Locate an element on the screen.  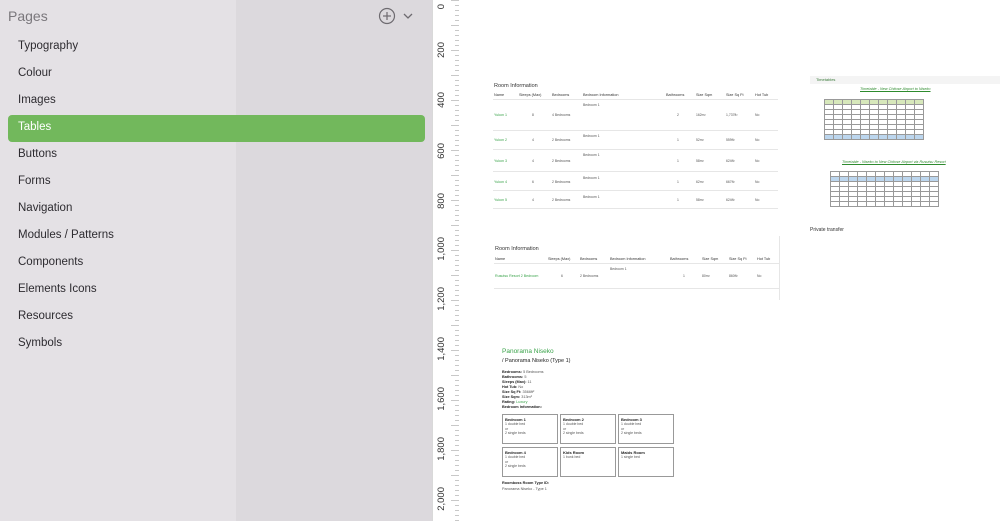
prop-sqm: Size Sqm: 313m² is located at coordinates (517, 397).